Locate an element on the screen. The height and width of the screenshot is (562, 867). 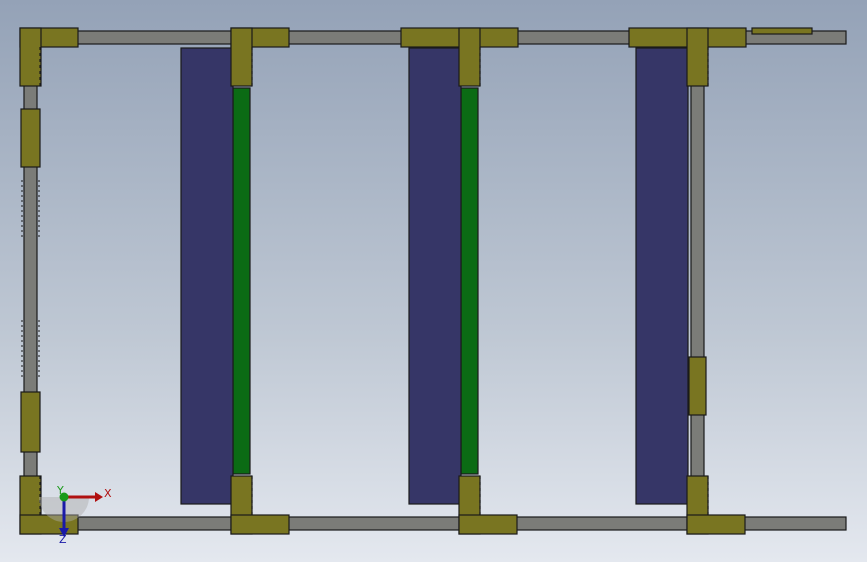
right-post is located at coordinates (697, 280).